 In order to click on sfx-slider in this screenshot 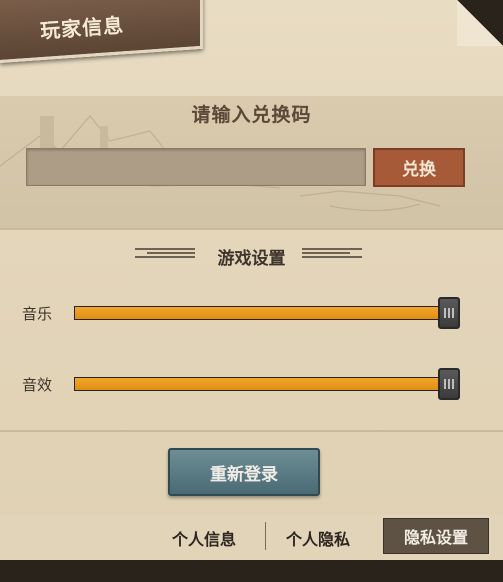, I will do `click(267, 384)`.